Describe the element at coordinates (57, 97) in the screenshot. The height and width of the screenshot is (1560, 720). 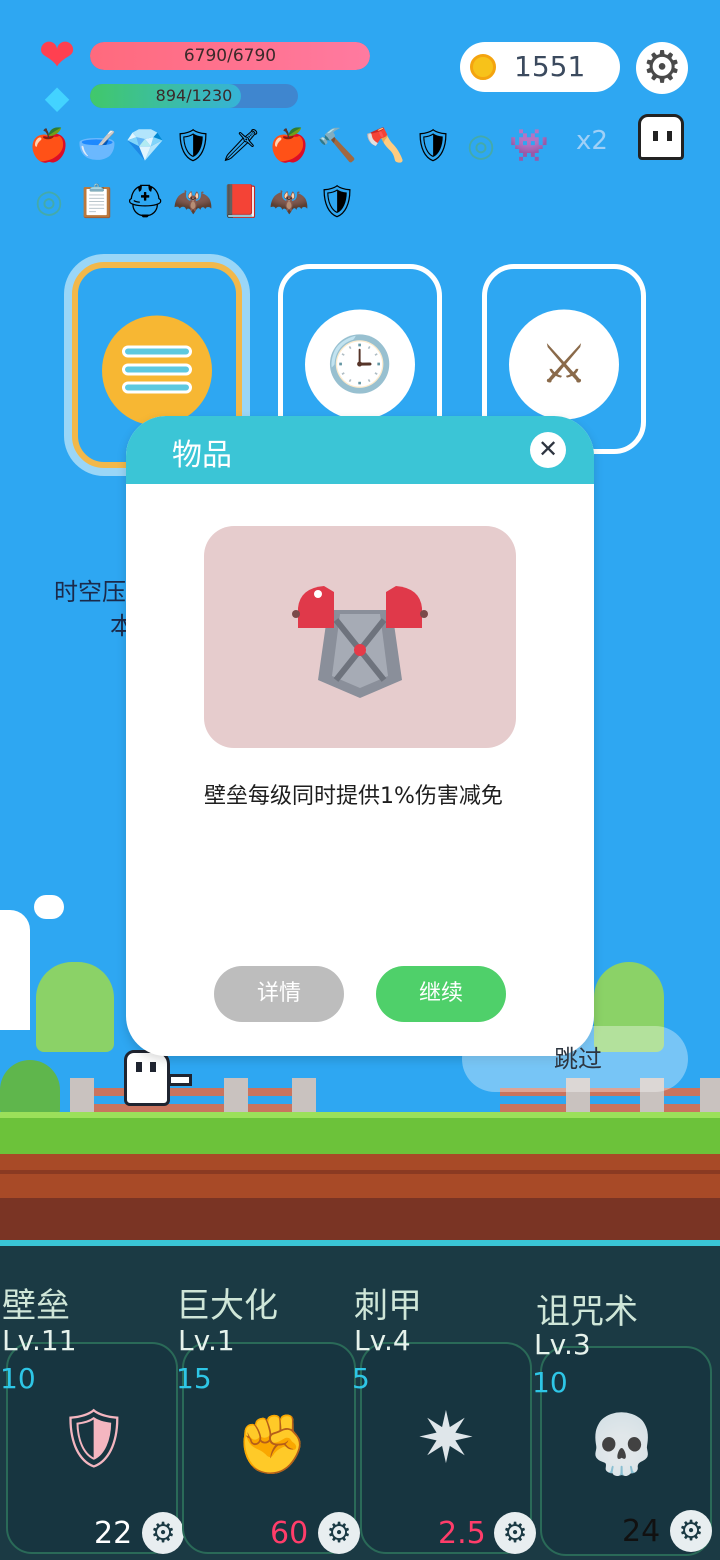
I see `diamond-icon: ◆` at that location.